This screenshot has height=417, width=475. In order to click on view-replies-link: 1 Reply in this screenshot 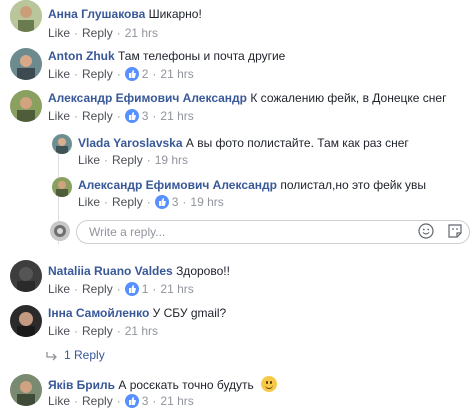, I will do `click(75, 355)`.